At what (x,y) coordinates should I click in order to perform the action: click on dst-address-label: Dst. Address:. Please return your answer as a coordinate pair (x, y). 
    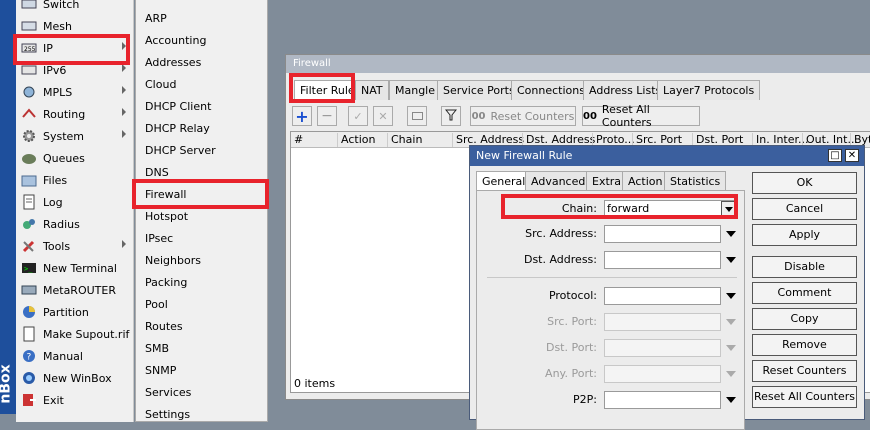
    Looking at the image, I should click on (560, 259).